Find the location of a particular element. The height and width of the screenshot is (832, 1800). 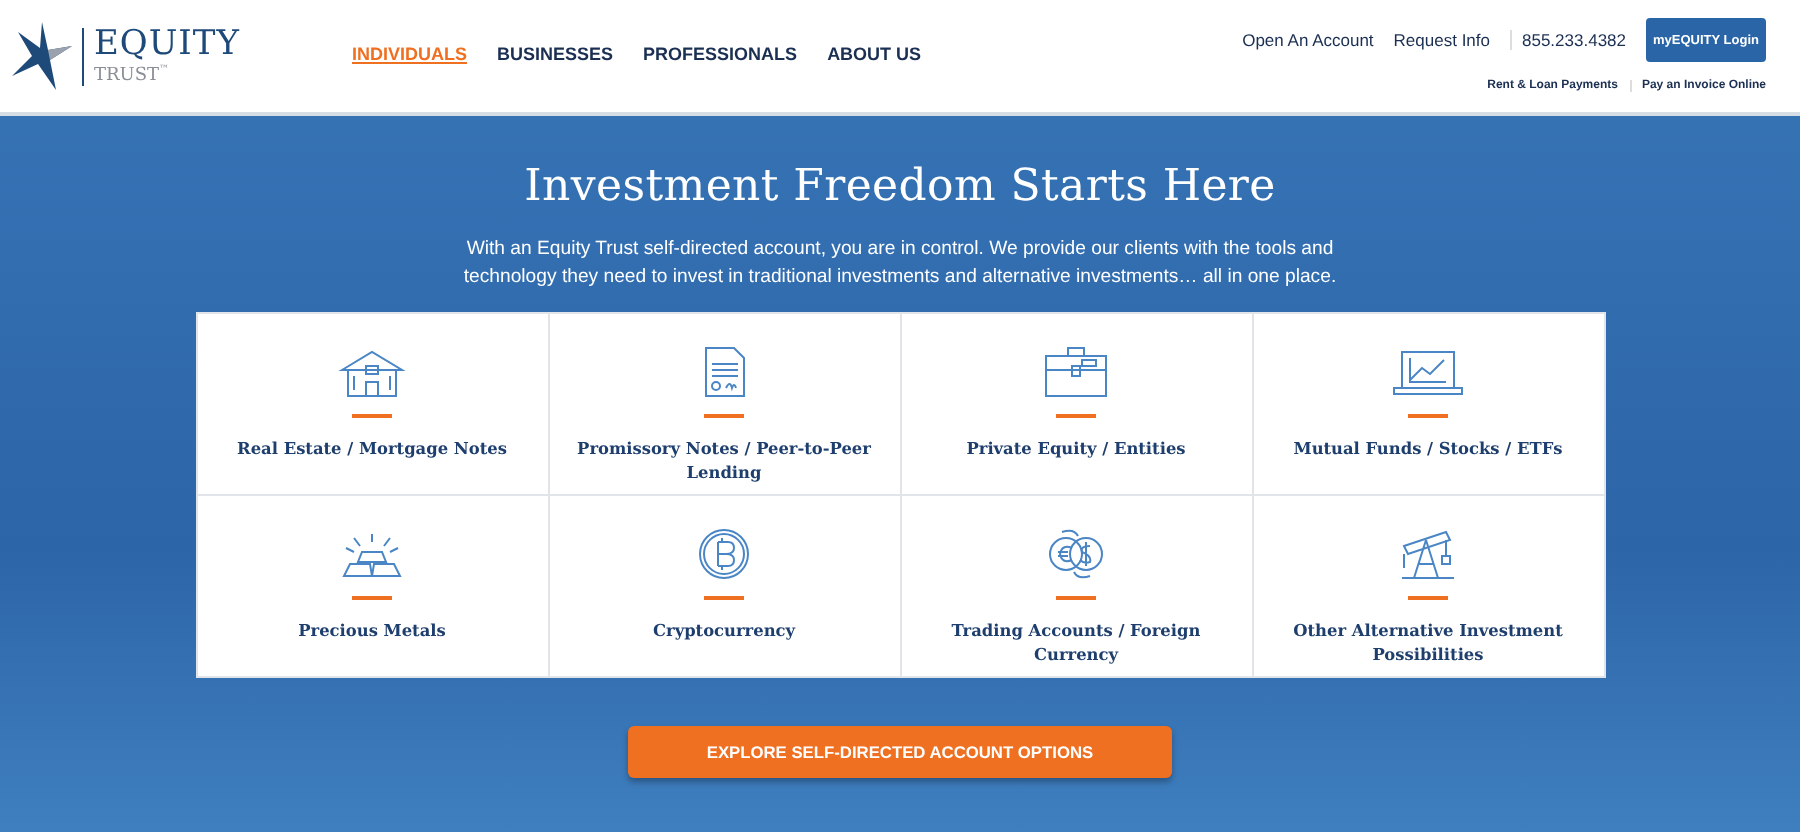

currency-coins-icon is located at coordinates (1076, 554).